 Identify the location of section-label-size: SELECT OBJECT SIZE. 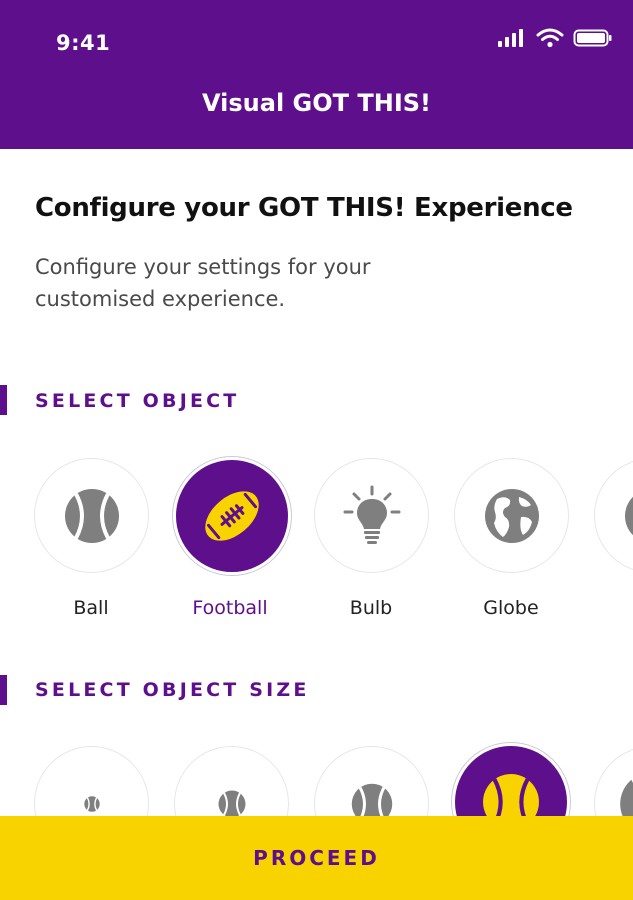
(172, 690).